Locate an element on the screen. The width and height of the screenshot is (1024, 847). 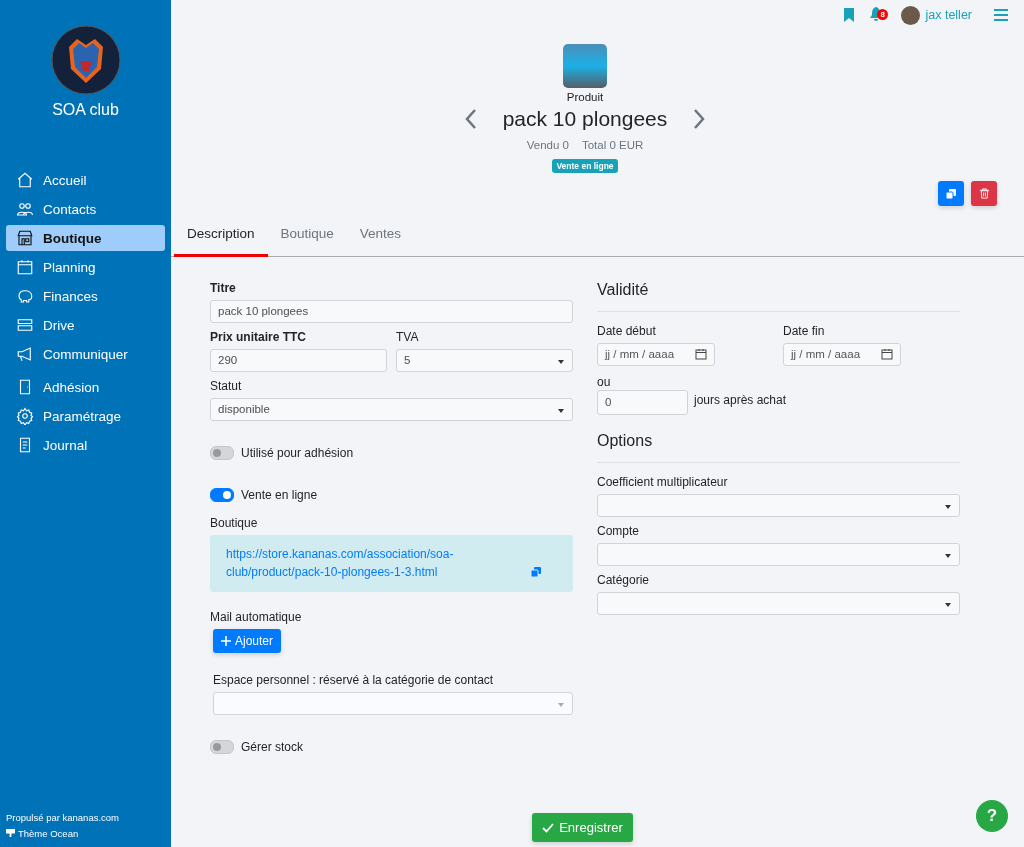
field-label: Prix unitaire TTC is located at coordinates (259, 336).